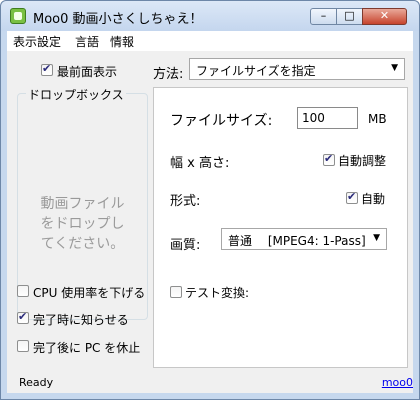  I want to click on file-size-input: 100, so click(327, 118).